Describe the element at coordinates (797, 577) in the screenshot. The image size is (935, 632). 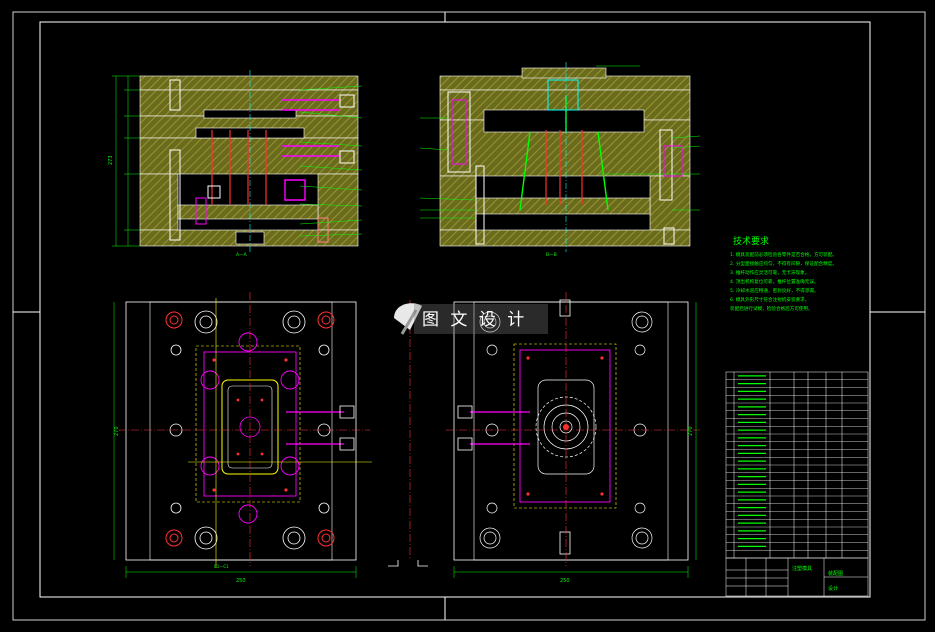
I see `title-block` at that location.